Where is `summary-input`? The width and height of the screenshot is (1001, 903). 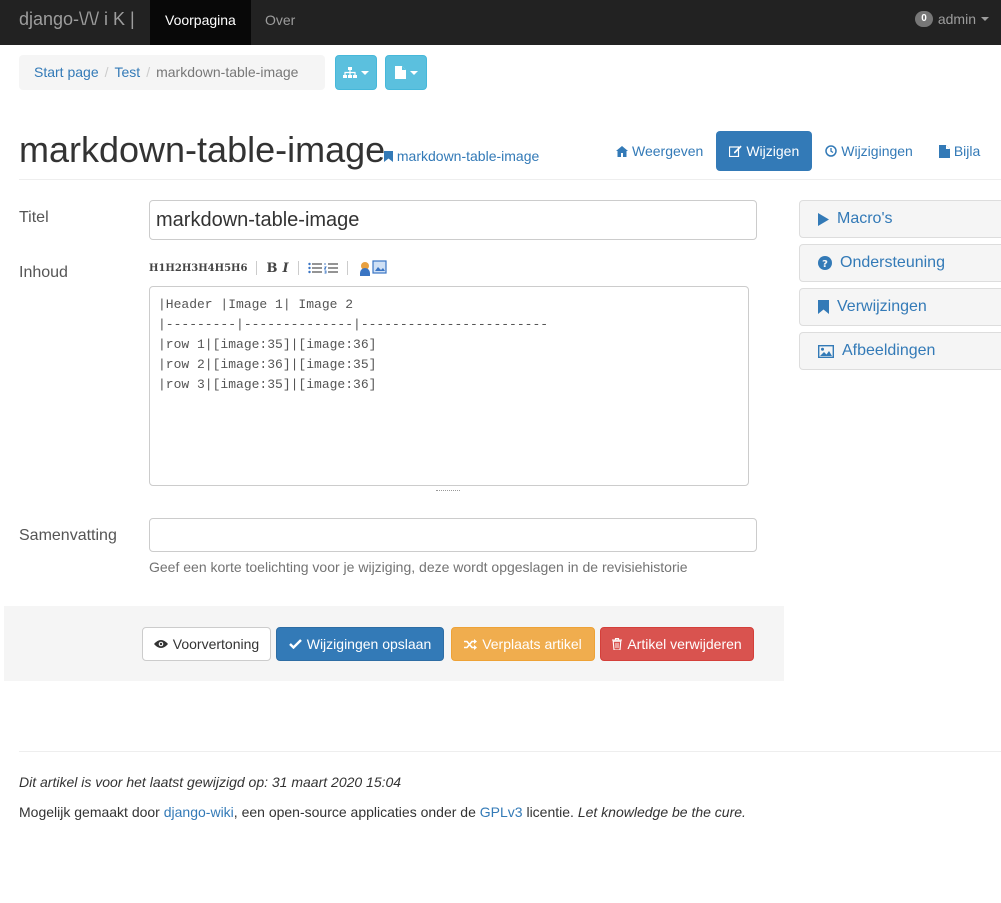 summary-input is located at coordinates (453, 535).